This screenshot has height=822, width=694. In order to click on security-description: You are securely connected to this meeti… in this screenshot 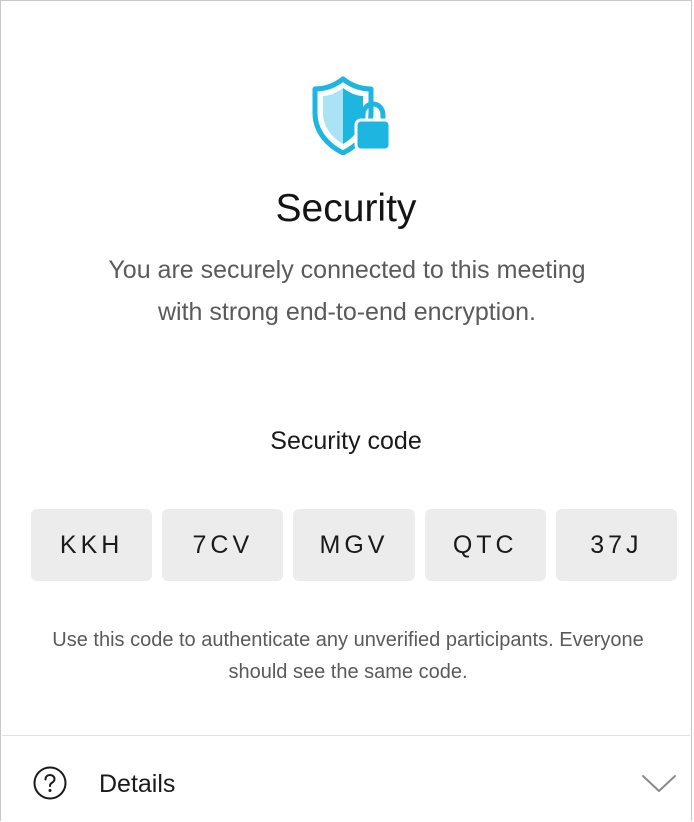, I will do `click(347, 291)`.